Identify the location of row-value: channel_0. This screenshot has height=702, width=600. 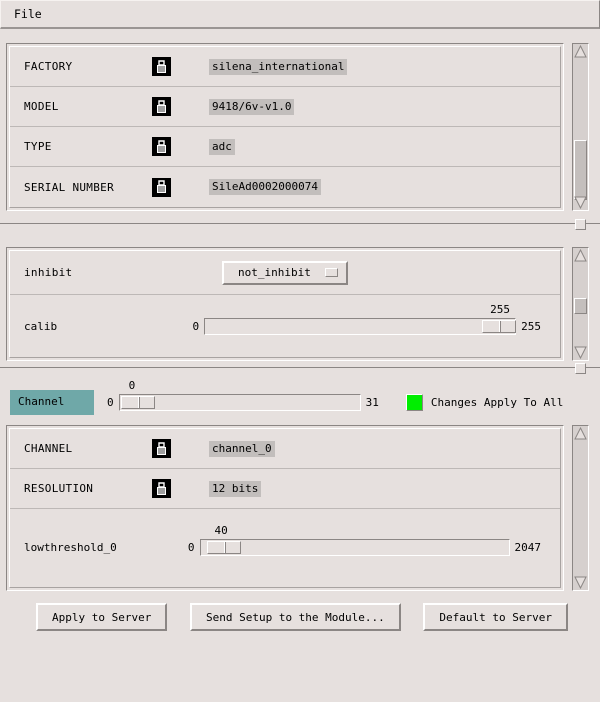
(242, 448).